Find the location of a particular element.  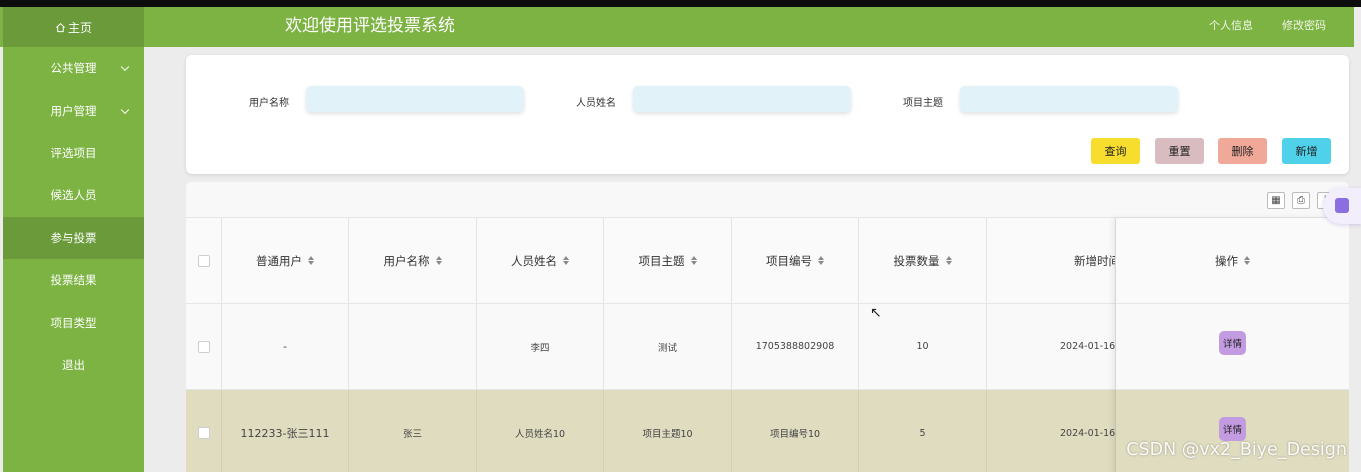

operations-column: 操作 详情 详情 is located at coordinates (1232, 345).